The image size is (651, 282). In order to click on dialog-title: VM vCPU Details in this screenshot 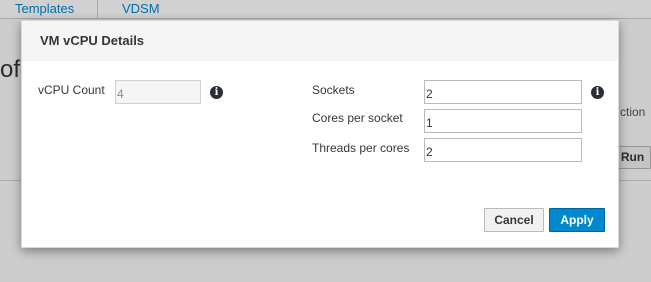, I will do `click(92, 40)`.